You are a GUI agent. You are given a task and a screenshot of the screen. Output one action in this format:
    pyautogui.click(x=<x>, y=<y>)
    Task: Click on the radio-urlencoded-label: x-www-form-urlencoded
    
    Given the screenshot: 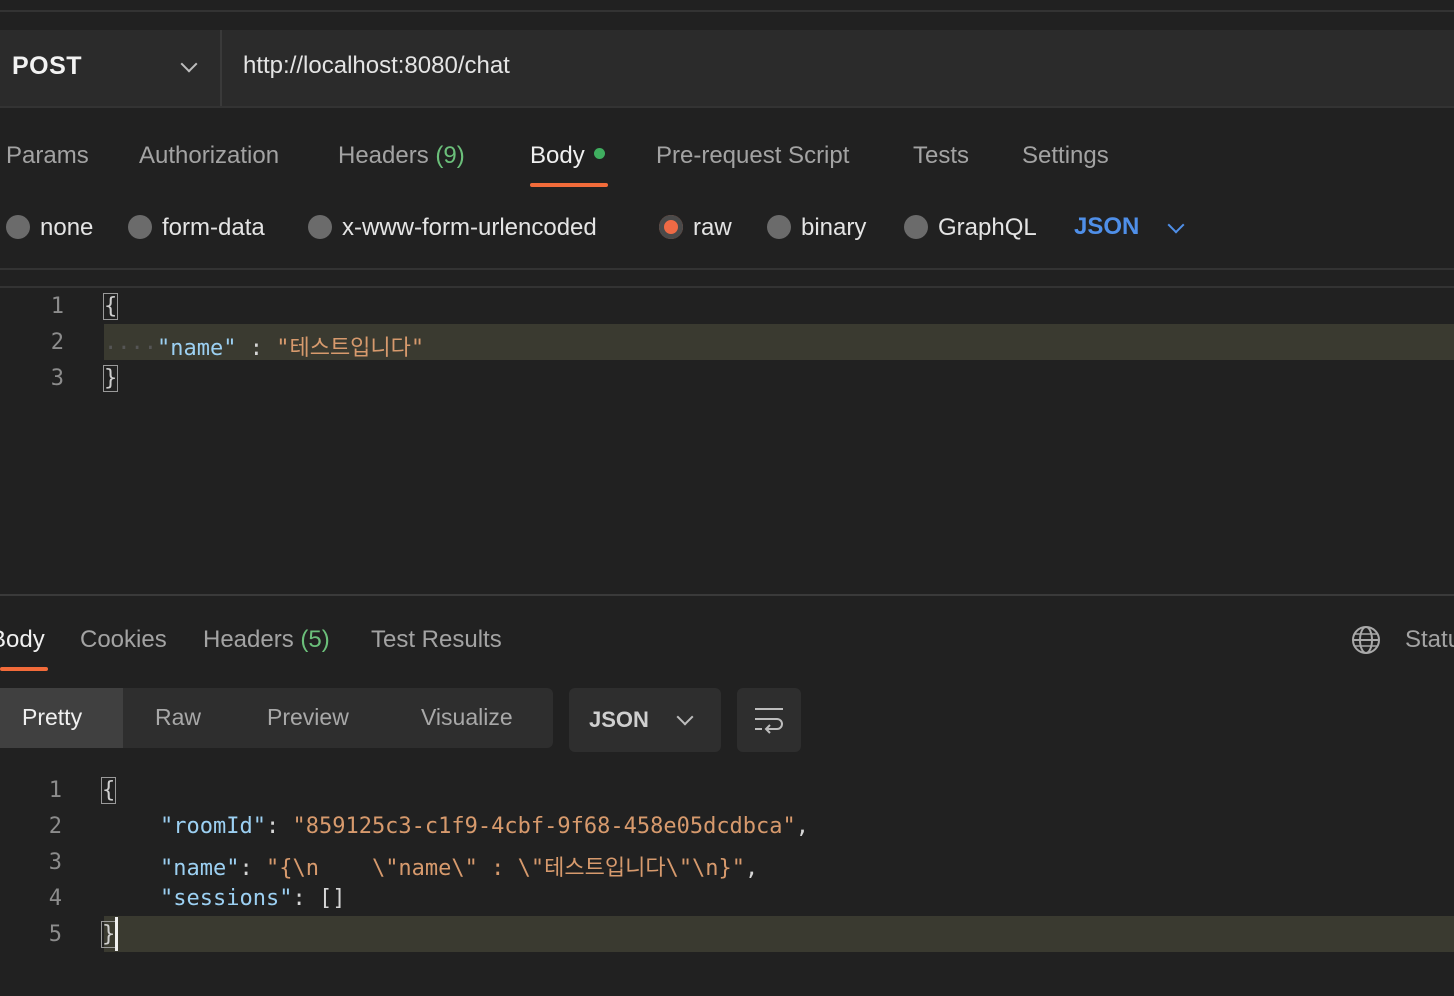 What is the action you would take?
    pyautogui.click(x=469, y=227)
    